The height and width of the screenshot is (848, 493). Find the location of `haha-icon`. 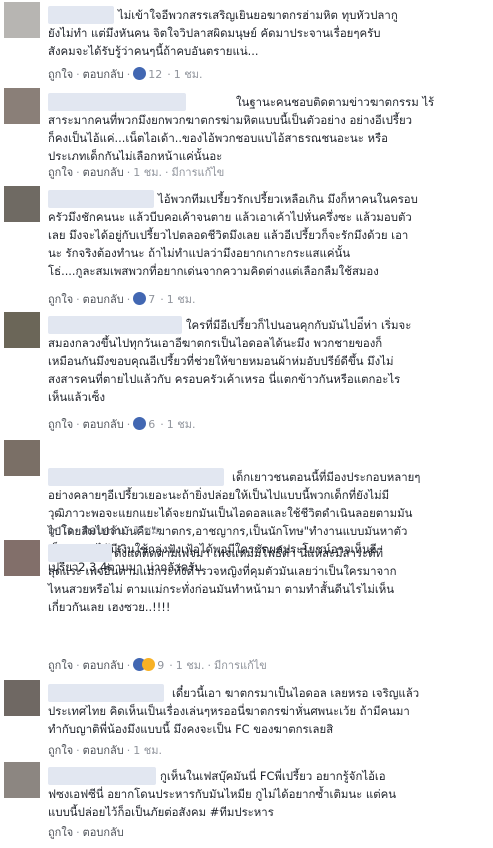

haha-icon is located at coordinates (149, 664).